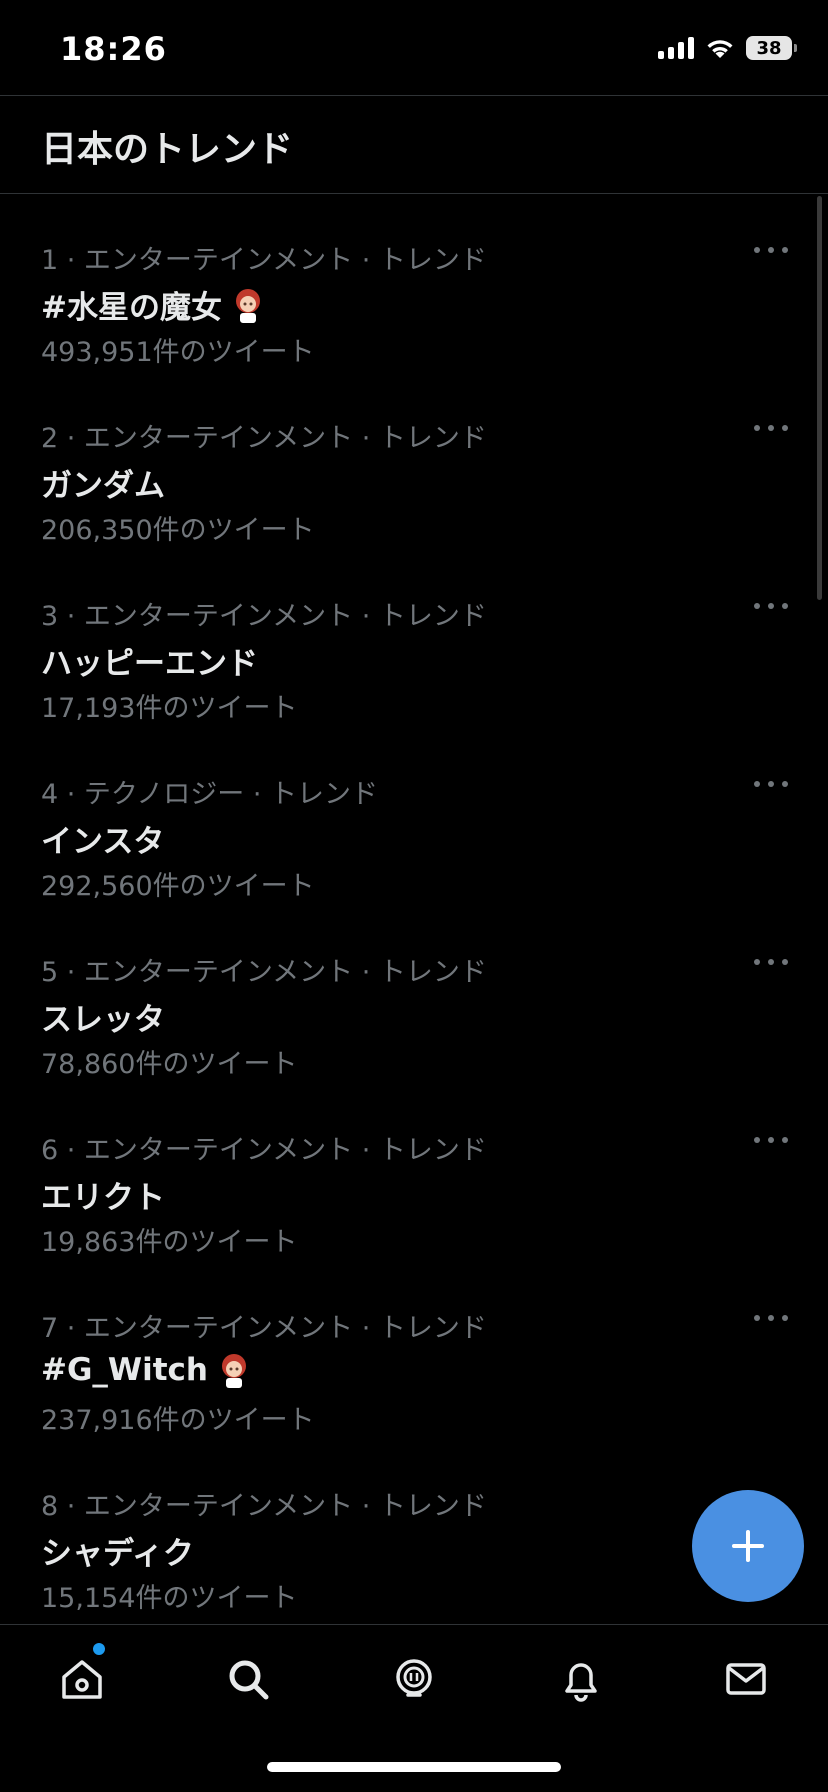  Describe the element at coordinates (581, 1682) in the screenshot. I see `notifications-icon` at that location.